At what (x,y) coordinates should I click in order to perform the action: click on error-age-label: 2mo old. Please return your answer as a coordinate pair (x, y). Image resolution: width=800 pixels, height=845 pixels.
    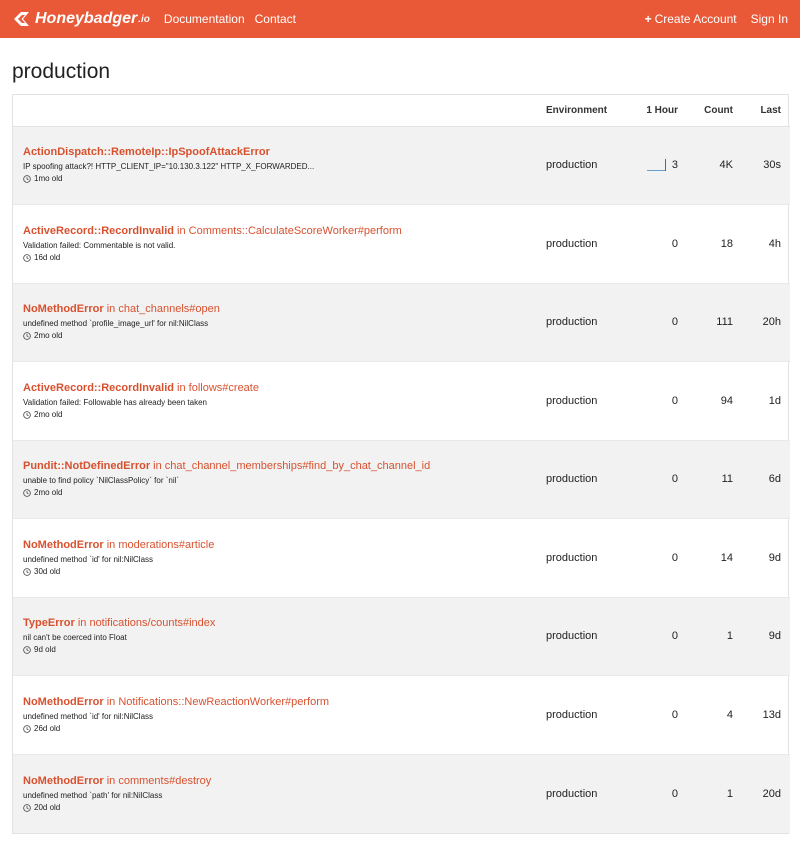
    Looking at the image, I should click on (48, 414).